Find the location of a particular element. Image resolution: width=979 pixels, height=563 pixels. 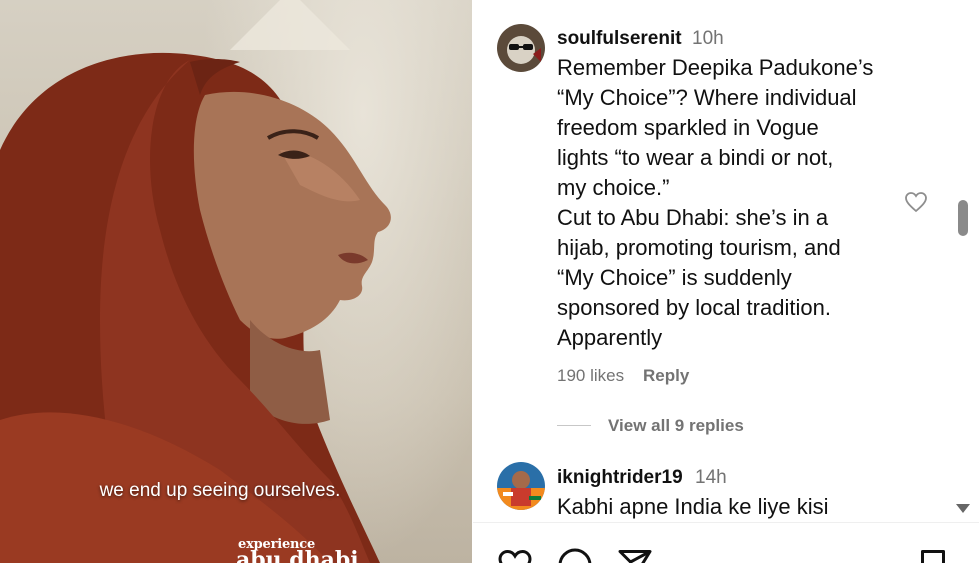

comment-icon is located at coordinates (575, 555).